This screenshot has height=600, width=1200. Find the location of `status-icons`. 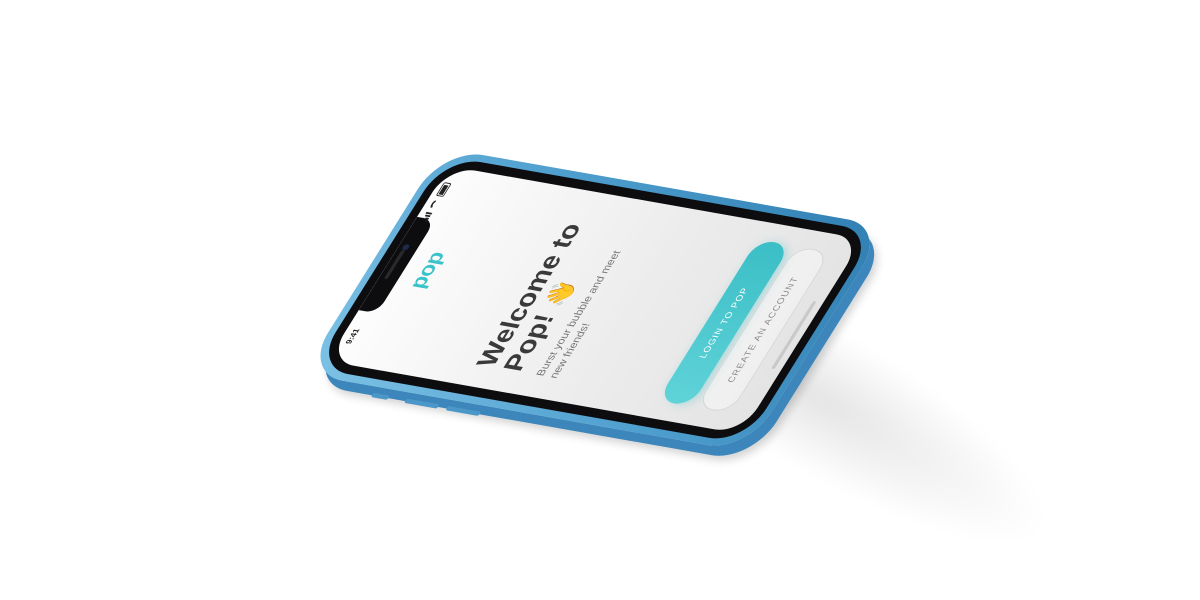

status-icons is located at coordinates (436, 202).